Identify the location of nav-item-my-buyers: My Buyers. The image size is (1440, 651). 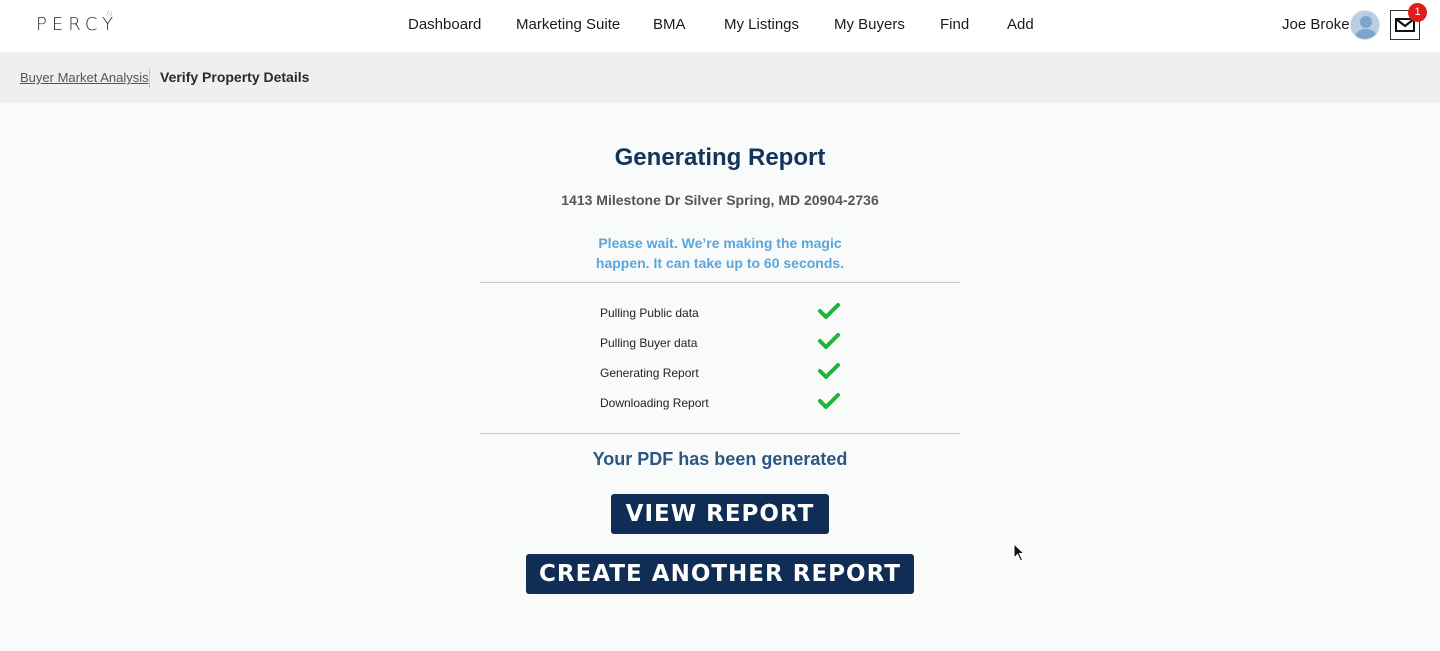
(869, 24).